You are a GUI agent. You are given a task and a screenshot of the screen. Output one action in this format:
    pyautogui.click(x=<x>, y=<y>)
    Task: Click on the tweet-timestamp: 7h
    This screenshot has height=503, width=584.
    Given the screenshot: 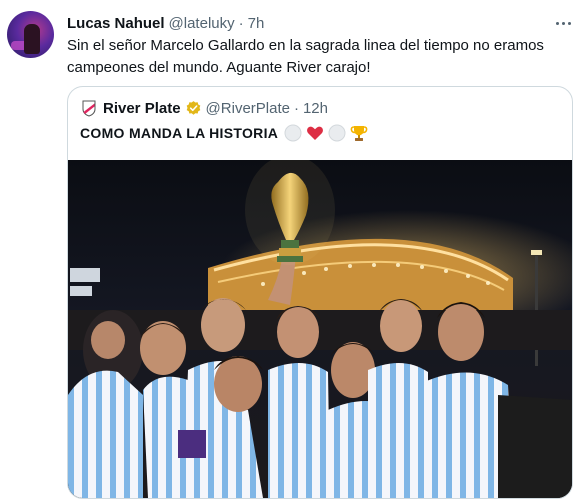 What is the action you would take?
    pyautogui.click(x=256, y=23)
    